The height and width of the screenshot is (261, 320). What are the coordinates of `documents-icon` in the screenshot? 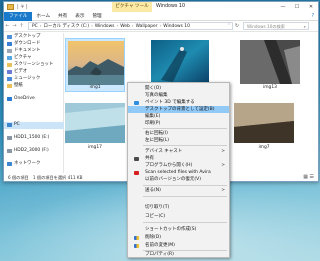 It's located at (9, 51).